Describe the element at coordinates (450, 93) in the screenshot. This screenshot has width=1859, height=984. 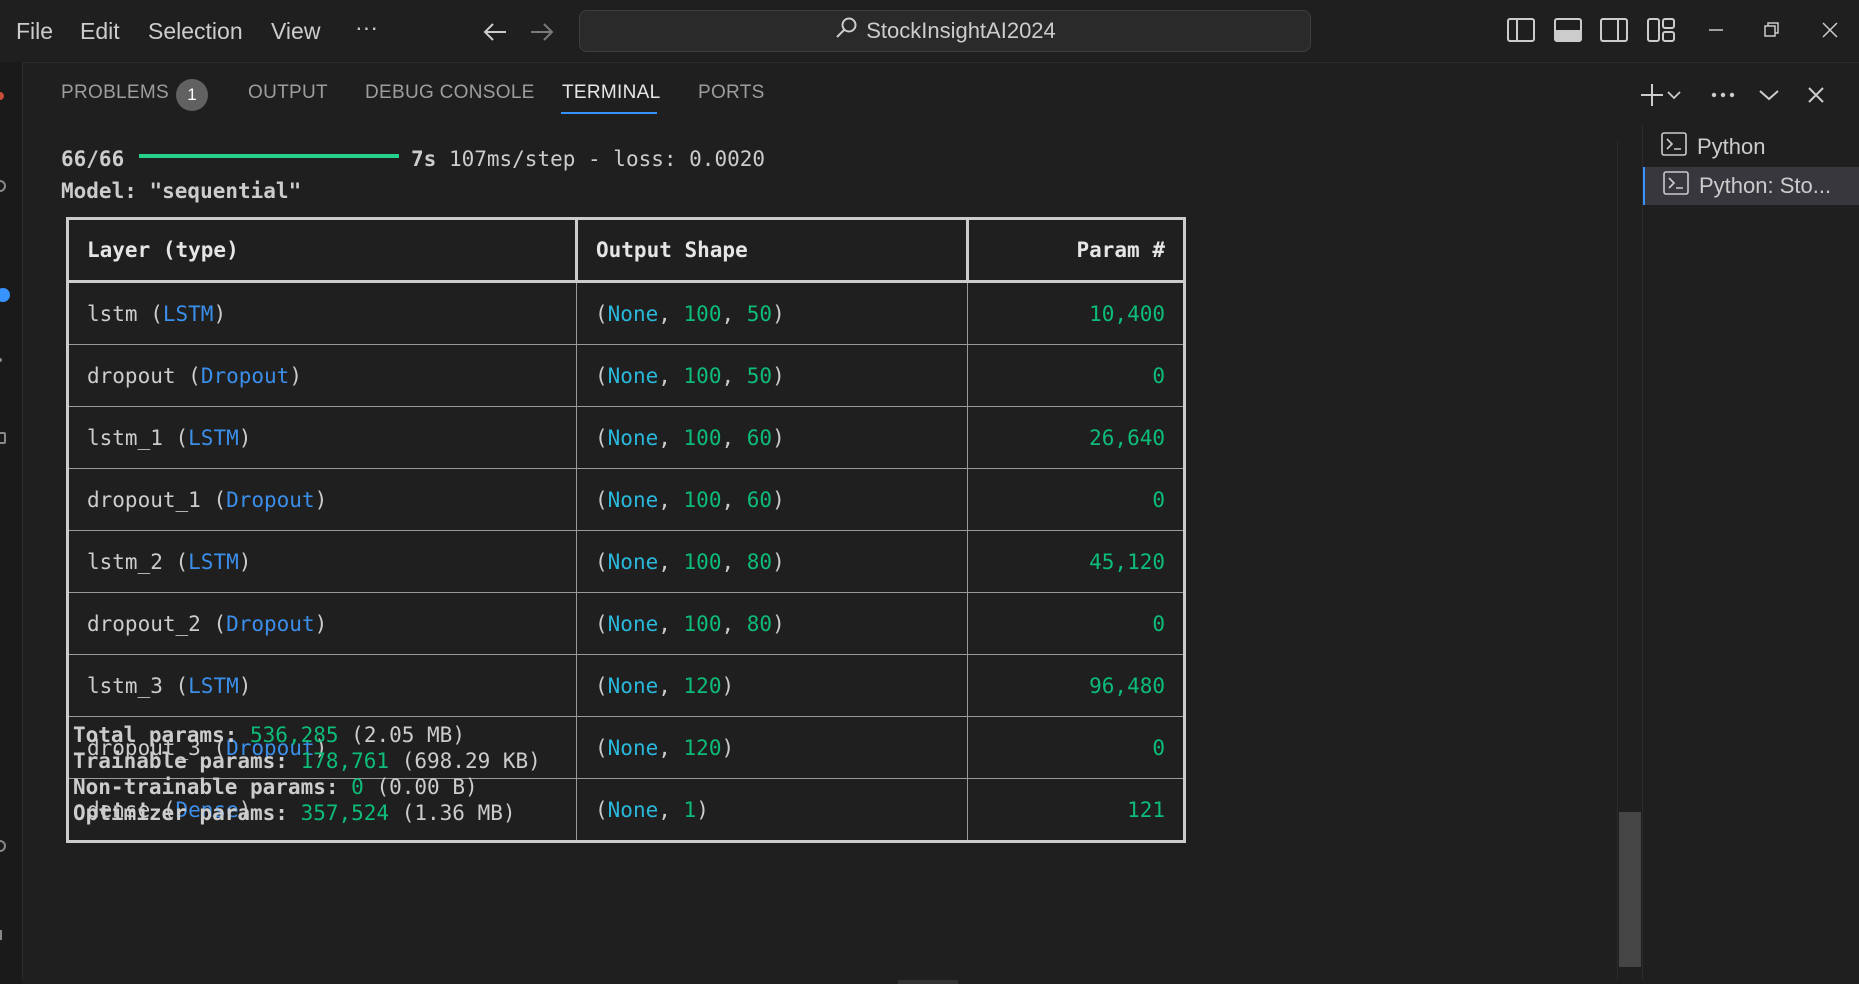
I see `tab-debug-console: DEBUG CONSOLE` at that location.